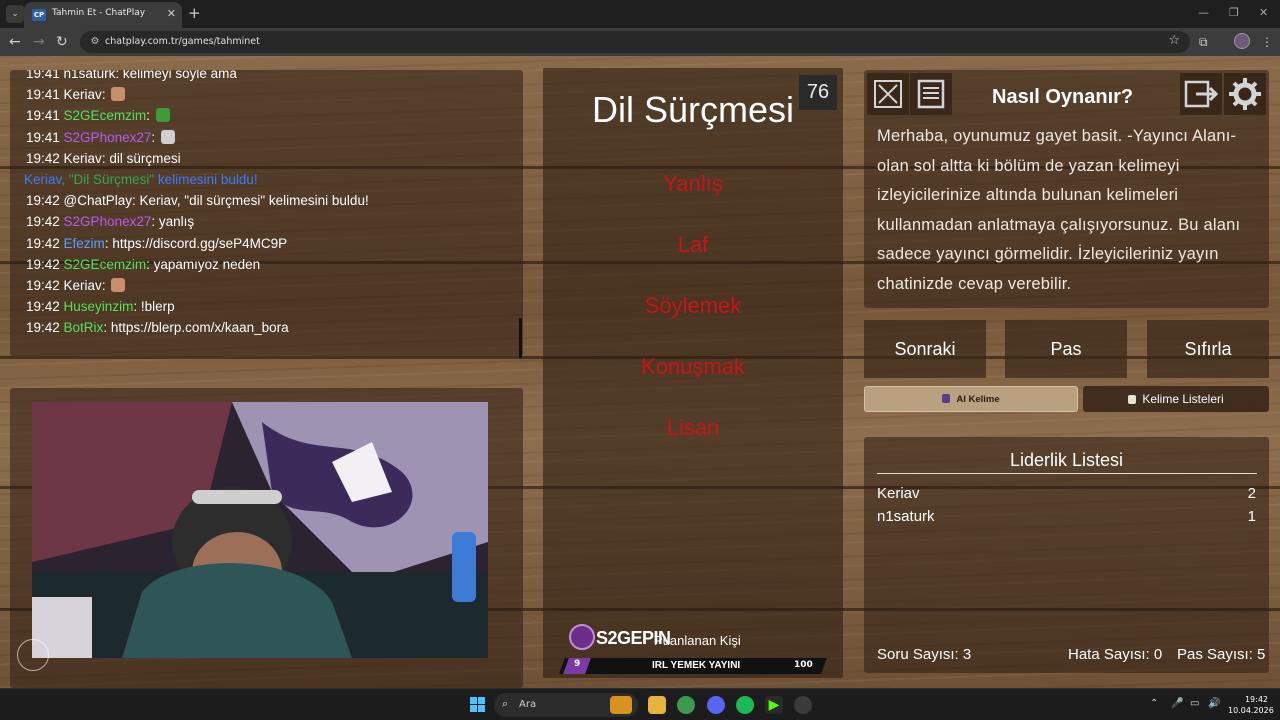 The image size is (1280, 720). I want to click on settings-button, so click(1245, 94).